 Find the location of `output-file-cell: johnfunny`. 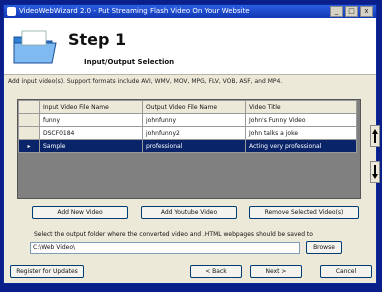

output-file-cell: johnfunny is located at coordinates (194, 120).